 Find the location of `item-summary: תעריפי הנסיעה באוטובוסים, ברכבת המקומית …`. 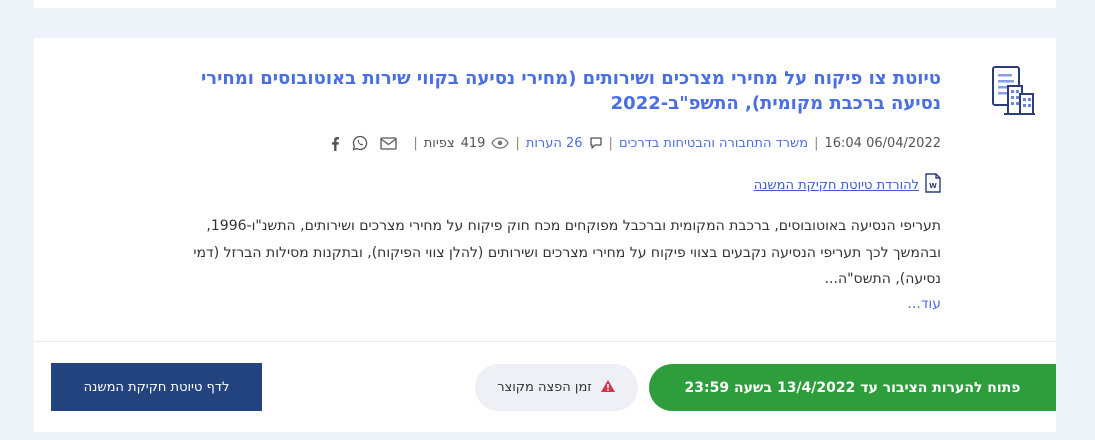

item-summary: תעריפי הנסיעה באוטובוסים, ברכבת המקומית … is located at coordinates (567, 252).